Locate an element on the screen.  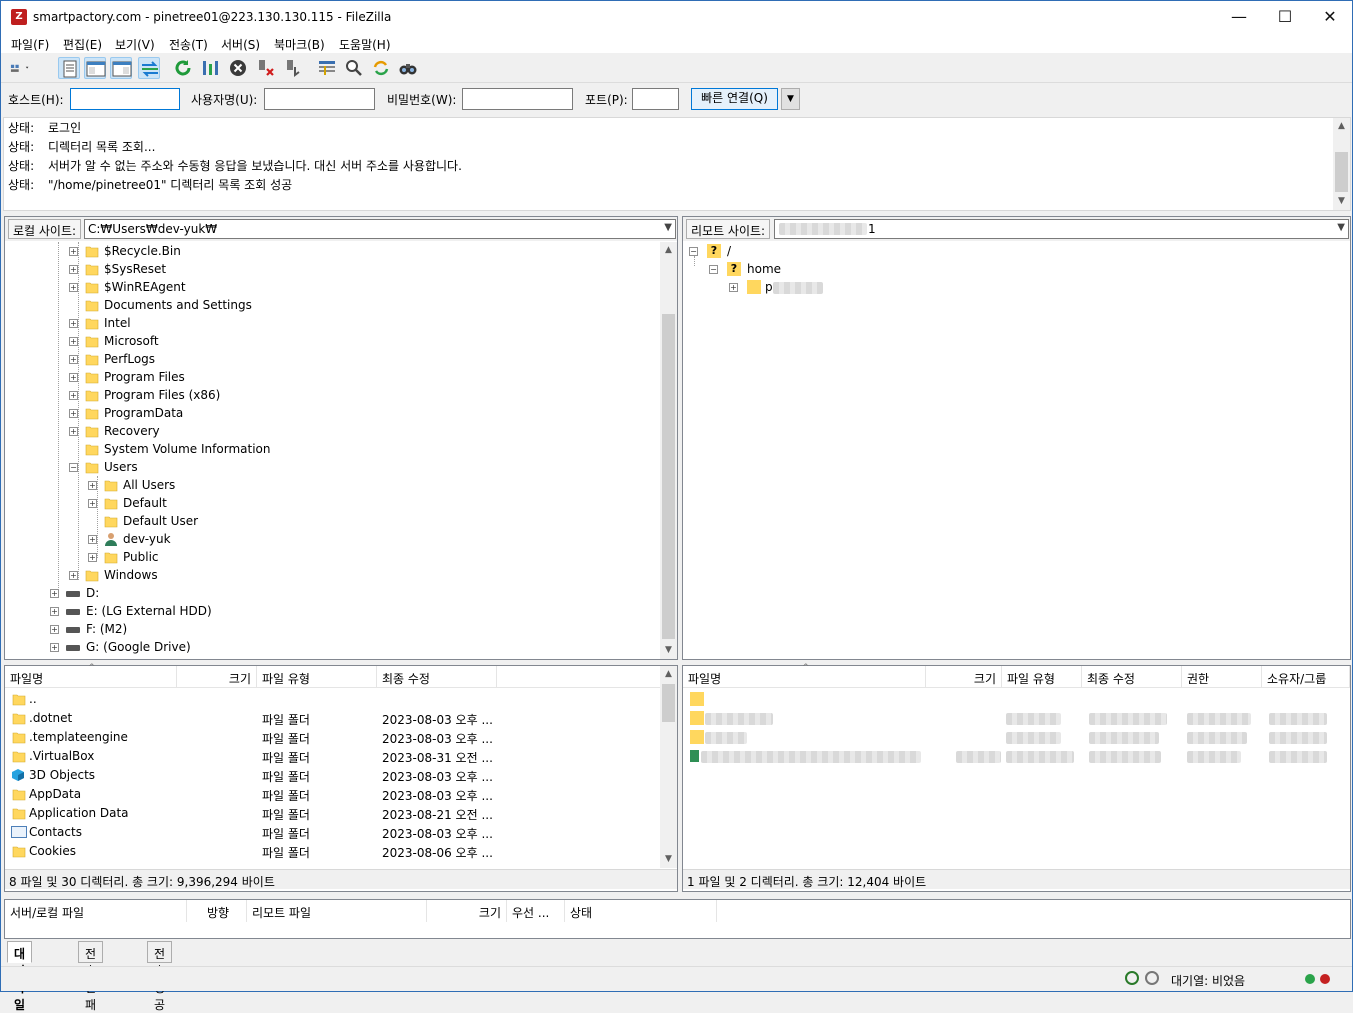
tree-item: + Public is located at coordinates (288, 558).